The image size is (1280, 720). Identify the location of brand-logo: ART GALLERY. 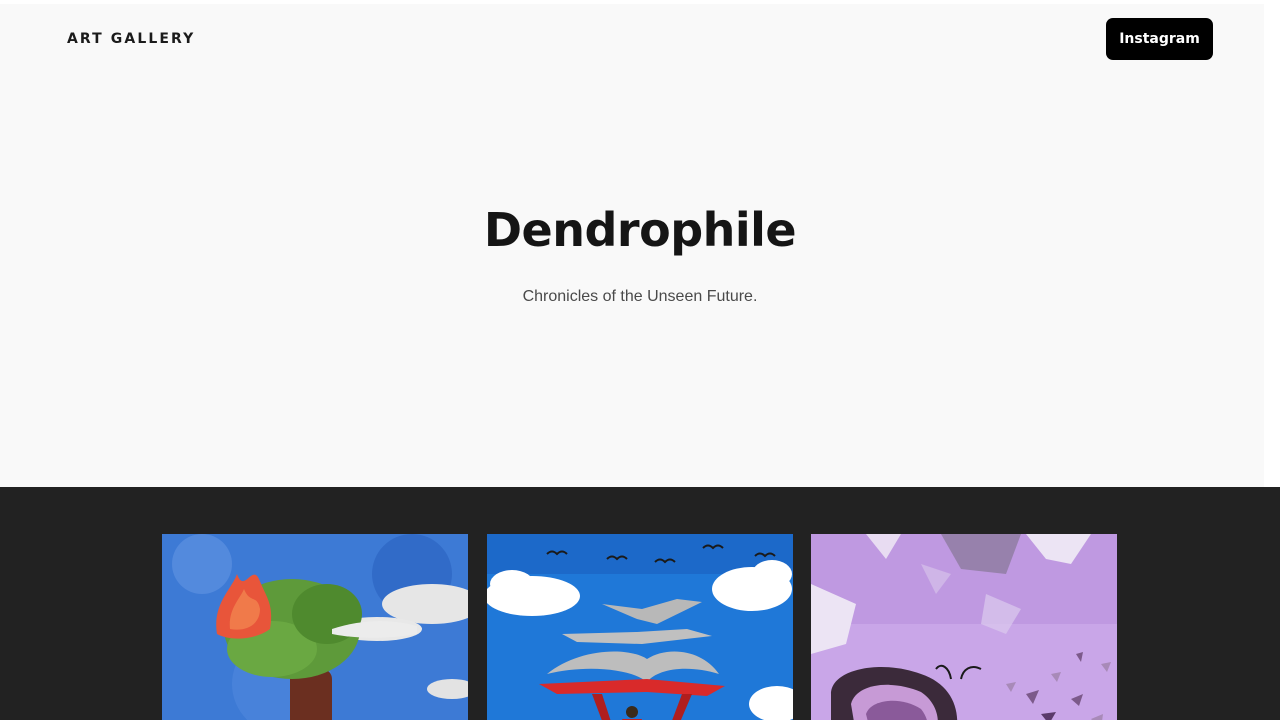
(131, 39).